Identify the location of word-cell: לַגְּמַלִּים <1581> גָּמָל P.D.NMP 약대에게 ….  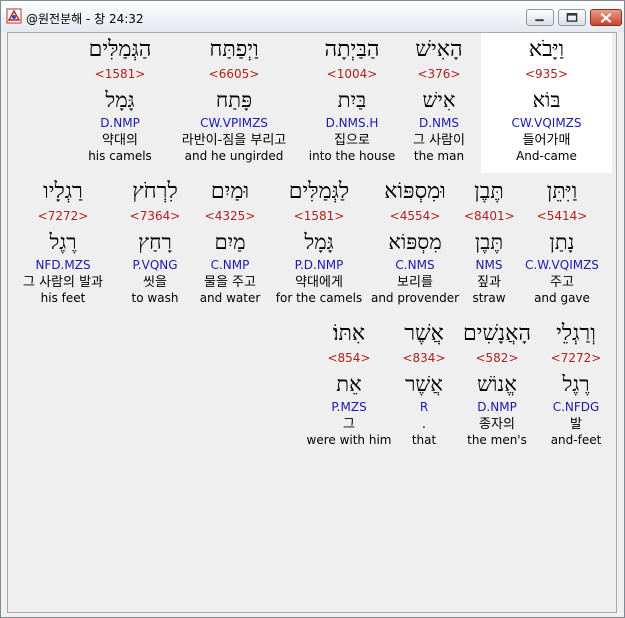
(319, 242).